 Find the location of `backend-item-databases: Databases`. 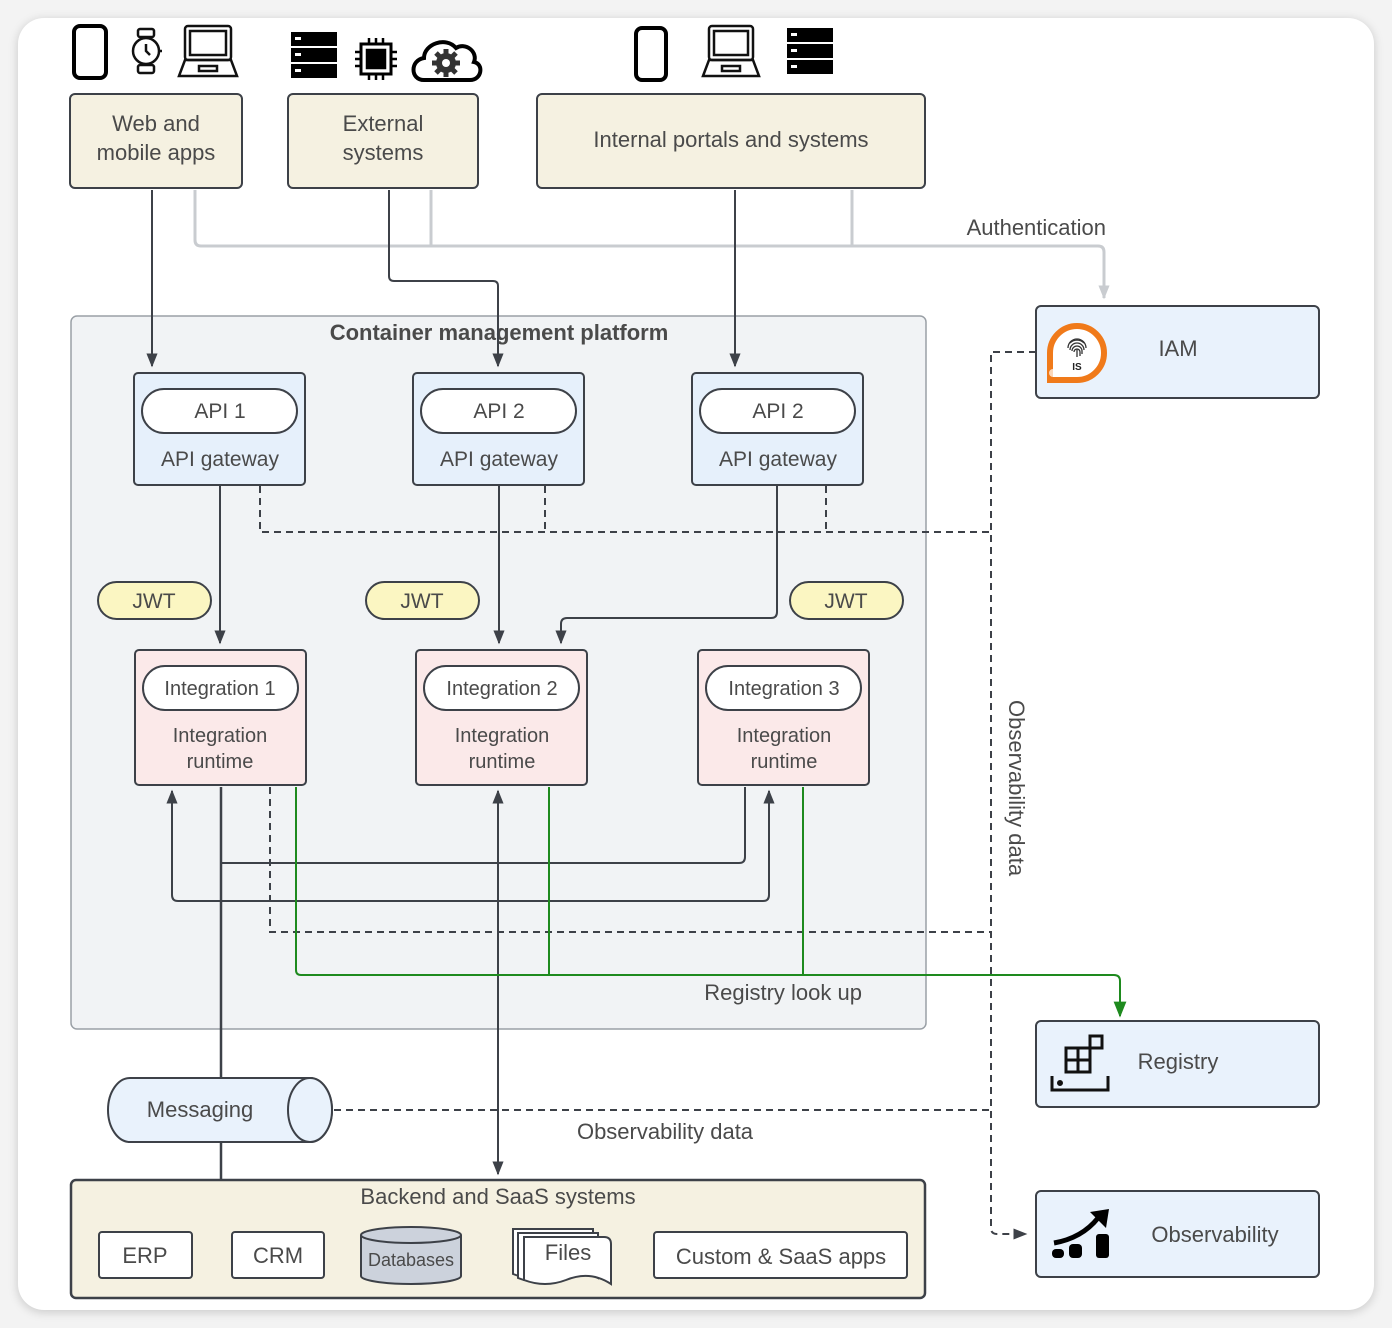

backend-item-databases: Databases is located at coordinates (411, 1255).